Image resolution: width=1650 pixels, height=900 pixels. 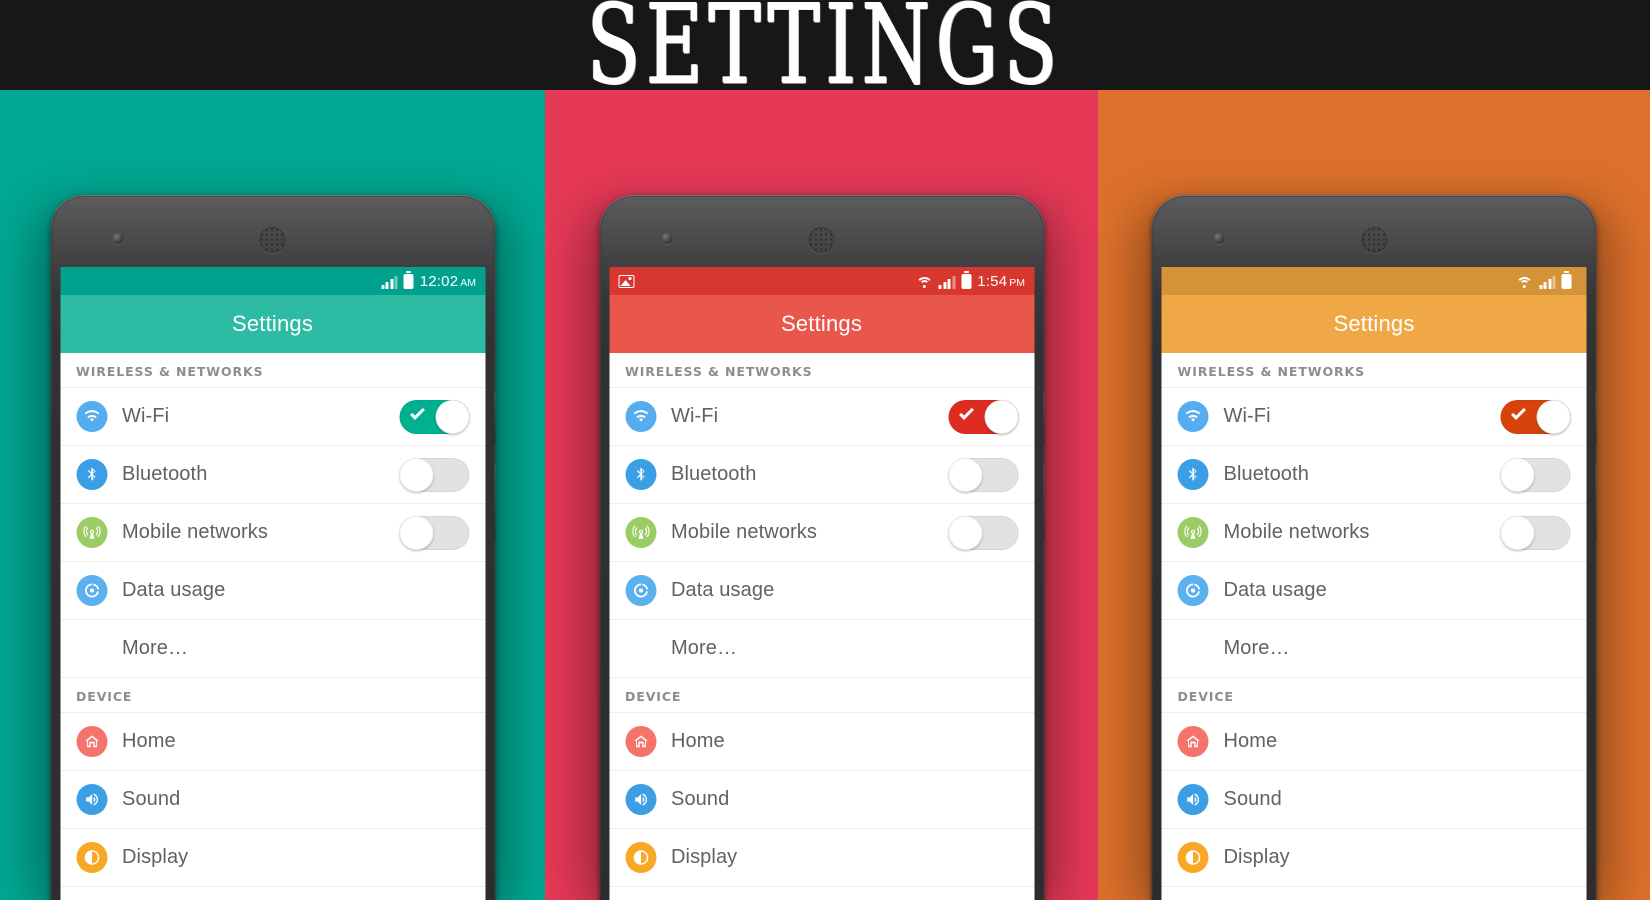 I want to click on list-item-label: Mobile networks, so click(x=744, y=532).